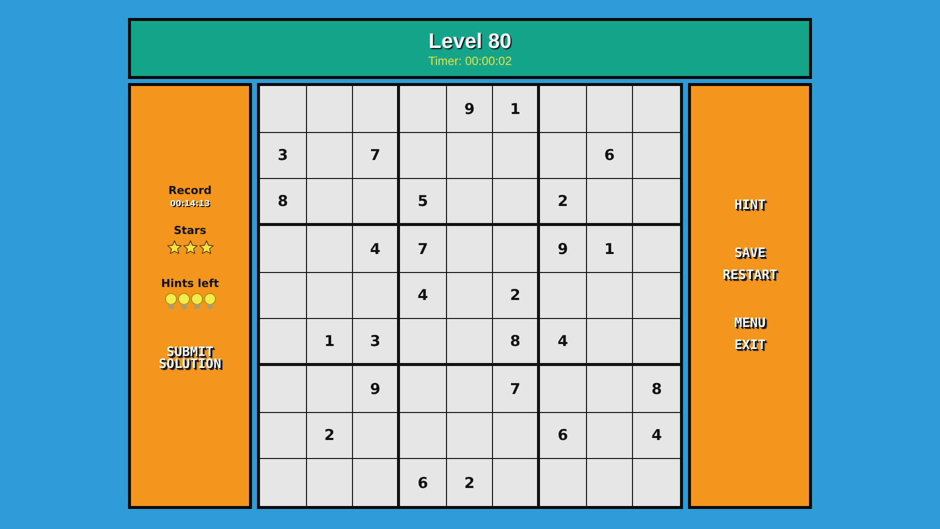  Describe the element at coordinates (470, 61) in the screenshot. I see `timer-text: Timer: 00:00:02` at that location.